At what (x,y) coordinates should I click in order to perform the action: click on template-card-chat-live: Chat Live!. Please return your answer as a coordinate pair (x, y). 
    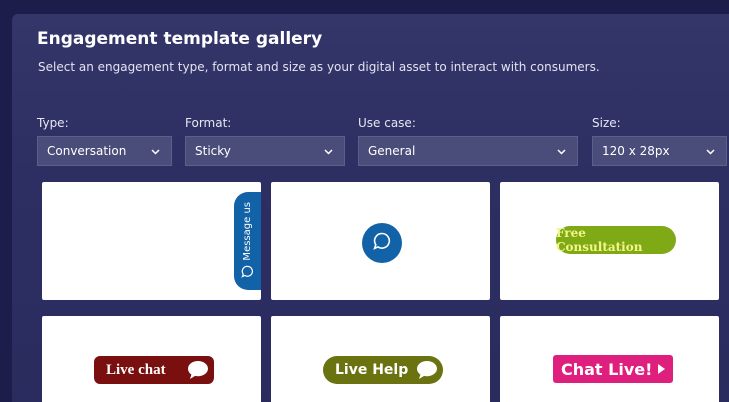
    Looking at the image, I should click on (609, 359).